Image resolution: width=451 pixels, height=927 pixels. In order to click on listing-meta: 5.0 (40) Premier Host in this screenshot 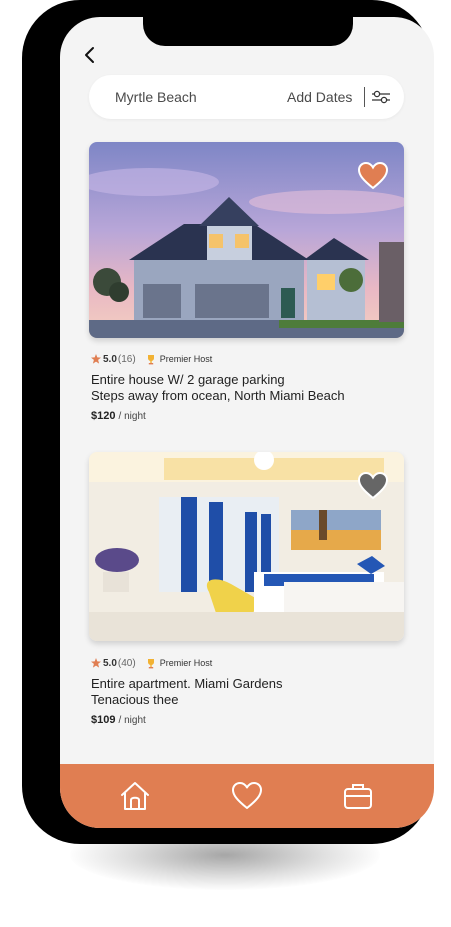, I will do `click(151, 663)`.